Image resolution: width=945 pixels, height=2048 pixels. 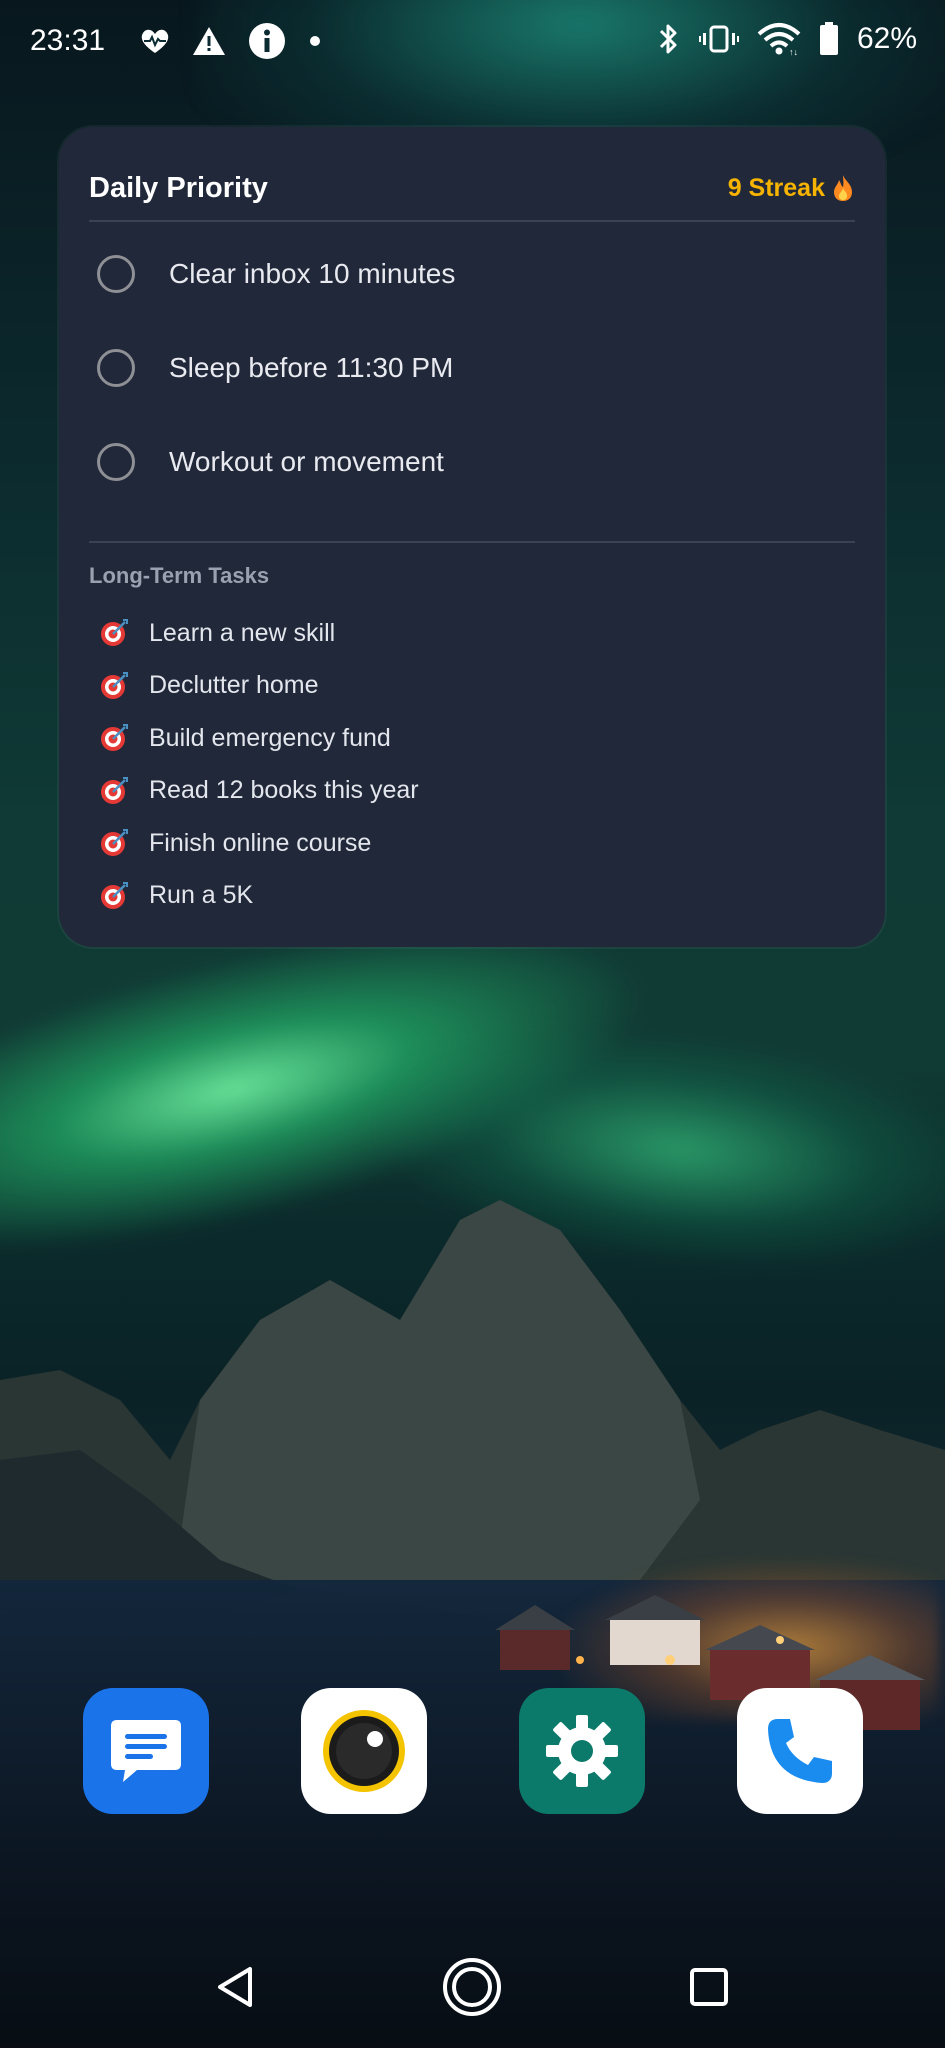 I want to click on fire-icon, so click(x=843, y=188).